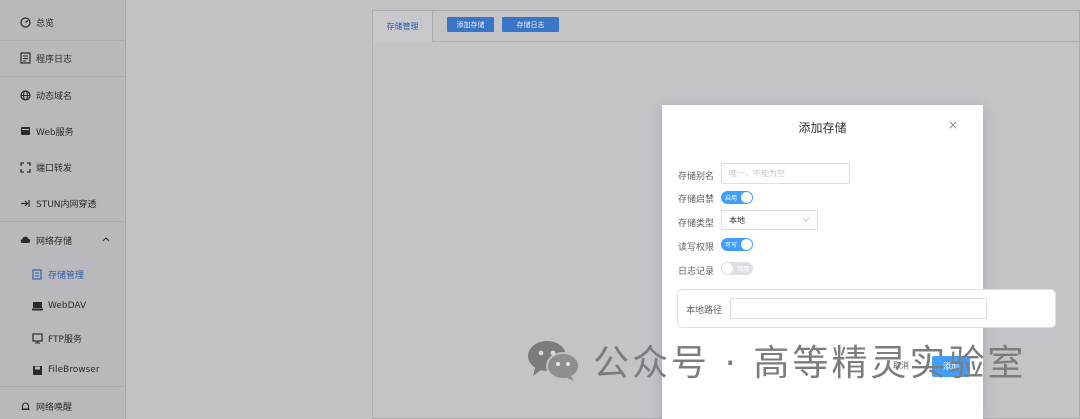  I want to click on sidebar-item-storage-manage: 存储管理, so click(63, 274).